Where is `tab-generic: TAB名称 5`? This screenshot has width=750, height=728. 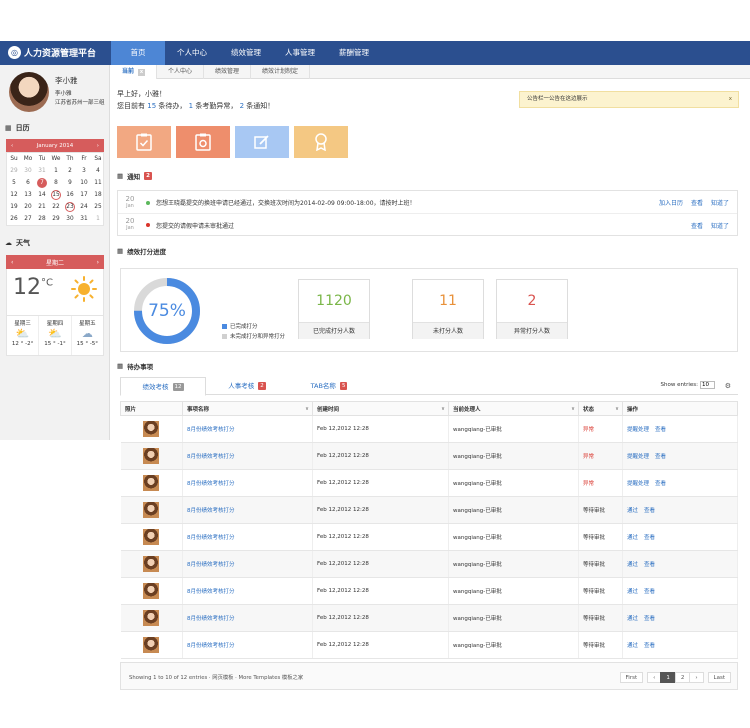 tab-generic: TAB名称 5 is located at coordinates (329, 386).